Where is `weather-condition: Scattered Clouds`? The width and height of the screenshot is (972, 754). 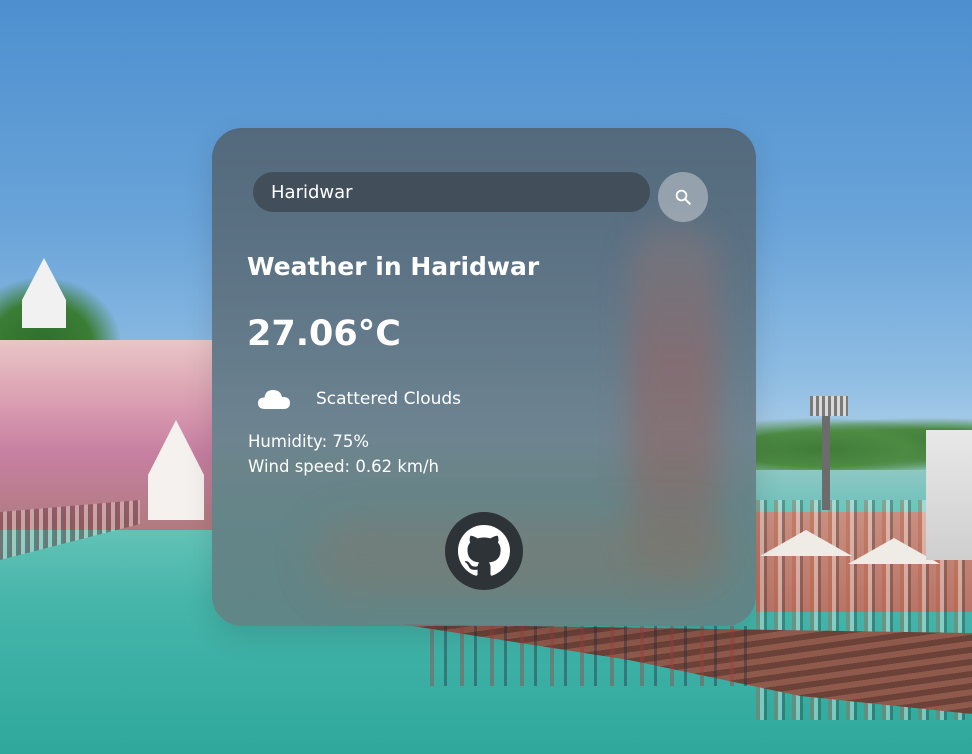
weather-condition: Scattered Clouds is located at coordinates (358, 398).